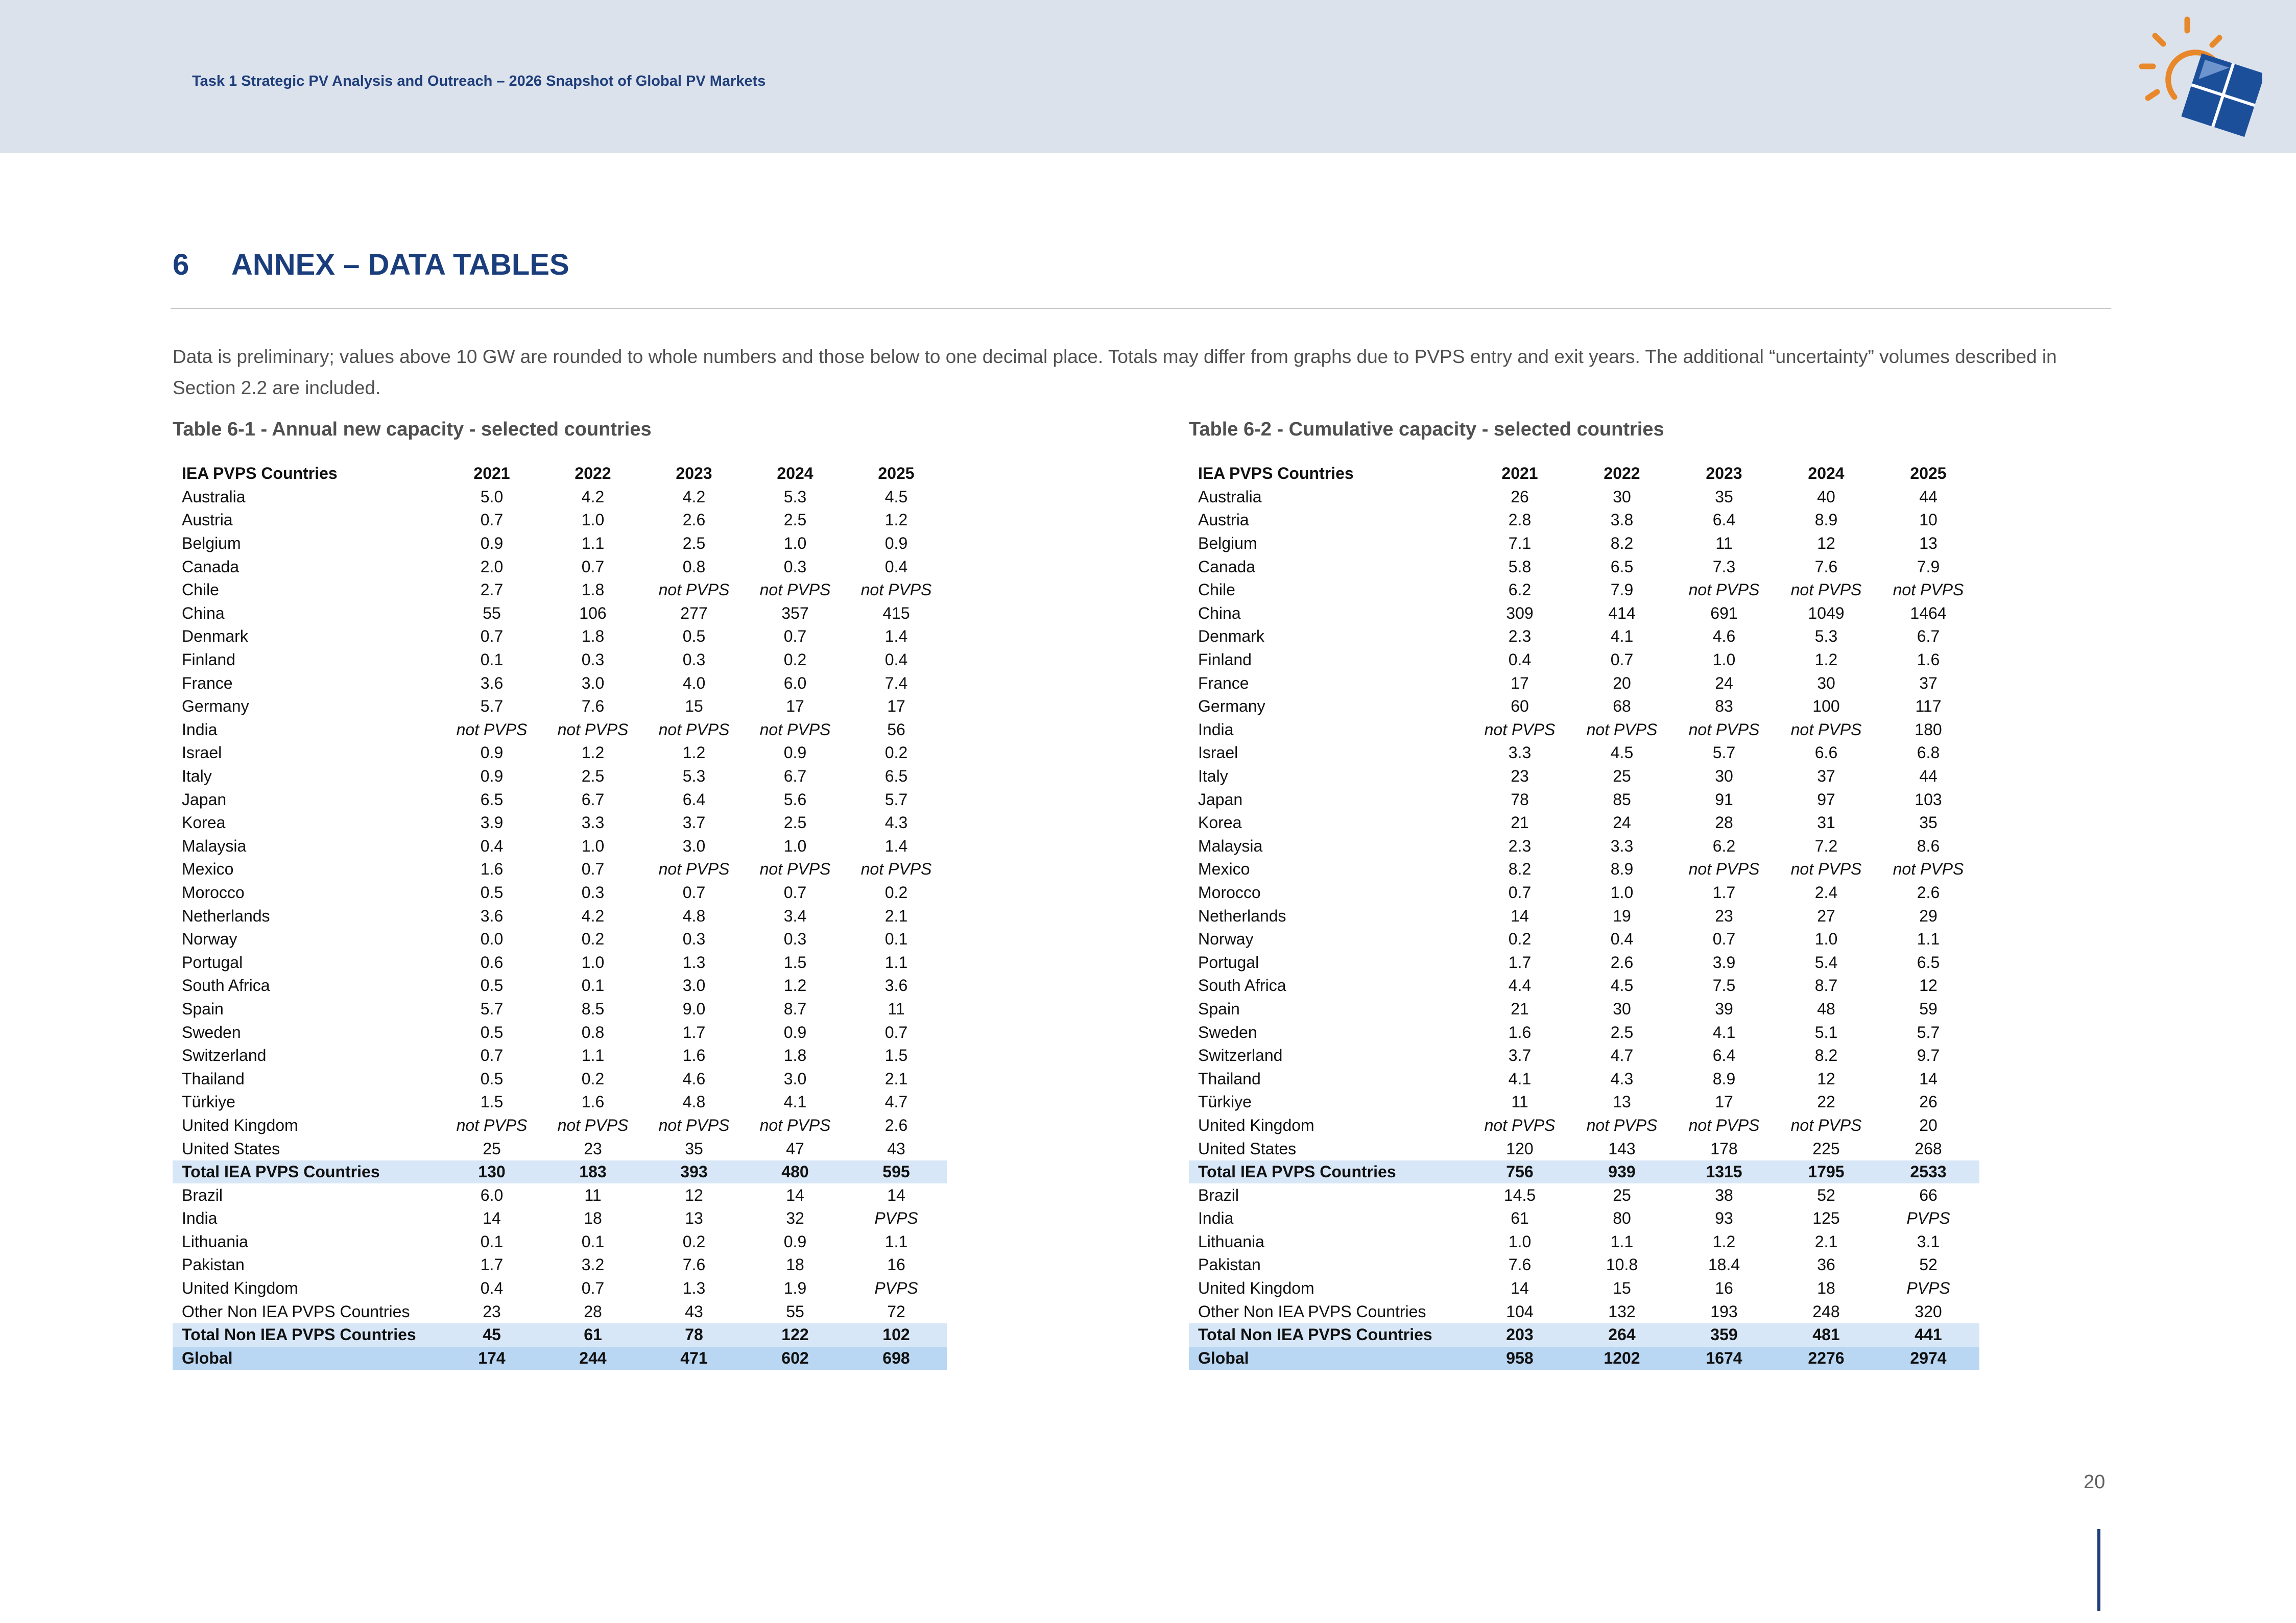 This screenshot has height=1623, width=2296. What do you see at coordinates (896, 1335) in the screenshot?
I see `value-cell: 102` at bounding box center [896, 1335].